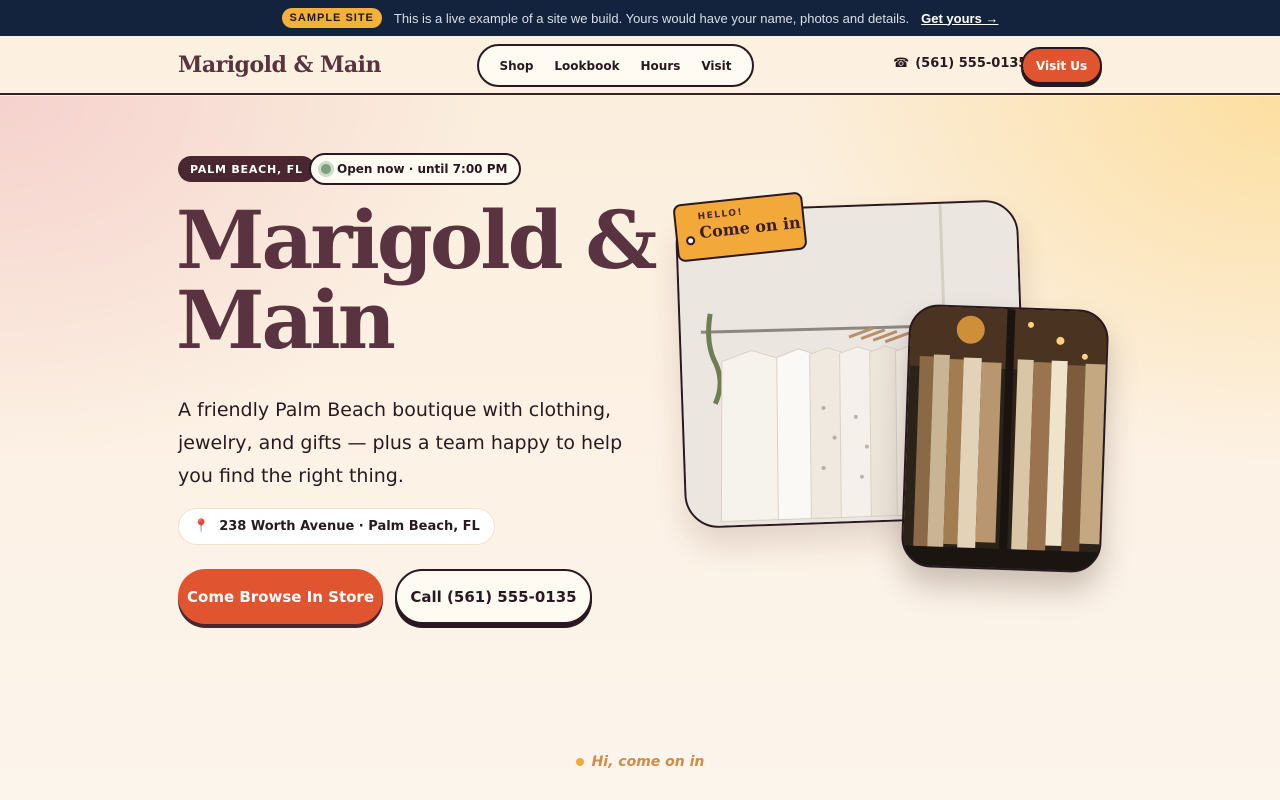 The image size is (1280, 800). I want to click on tag-hole-icon, so click(690, 240).